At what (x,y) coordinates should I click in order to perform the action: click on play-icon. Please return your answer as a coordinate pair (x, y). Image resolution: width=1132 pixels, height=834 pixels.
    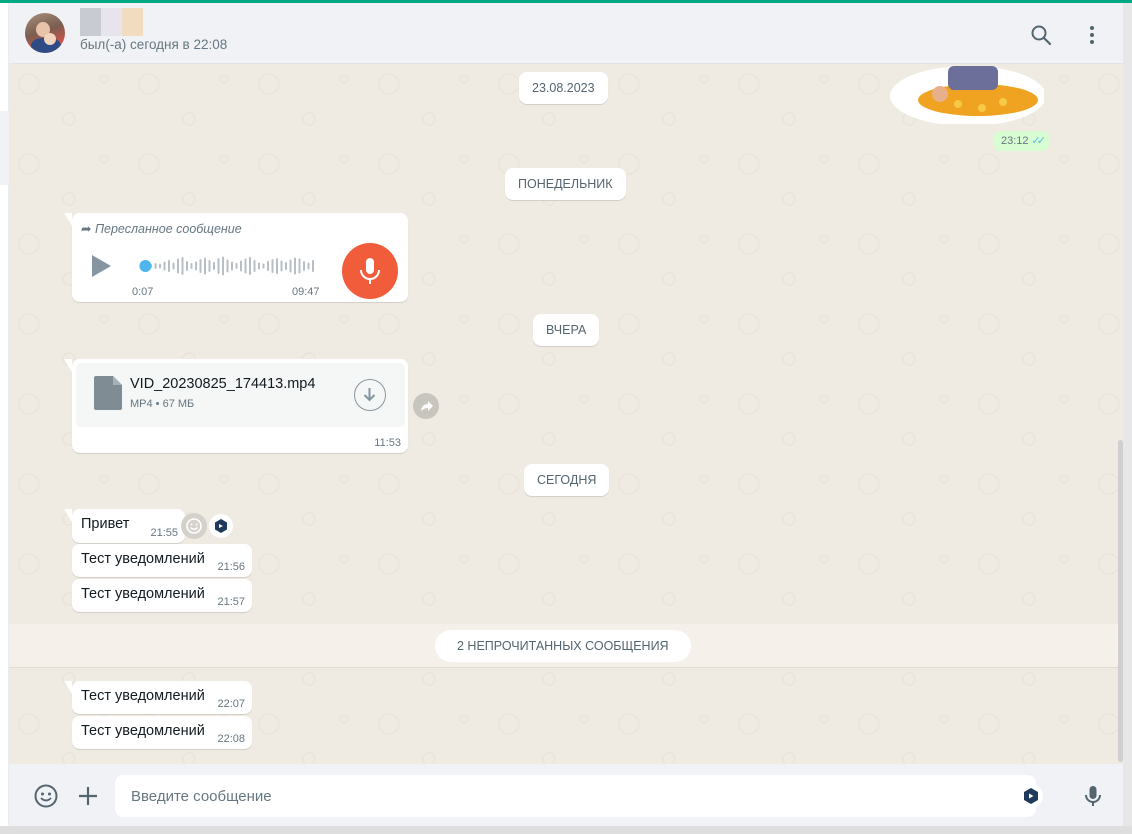
    Looking at the image, I should click on (101, 266).